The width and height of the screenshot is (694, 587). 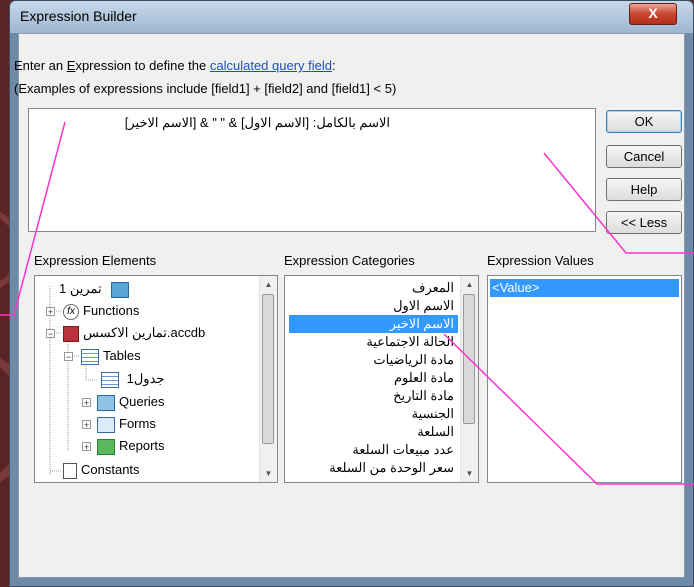 What do you see at coordinates (71, 311) in the screenshot?
I see `function-icon: fx` at bounding box center [71, 311].